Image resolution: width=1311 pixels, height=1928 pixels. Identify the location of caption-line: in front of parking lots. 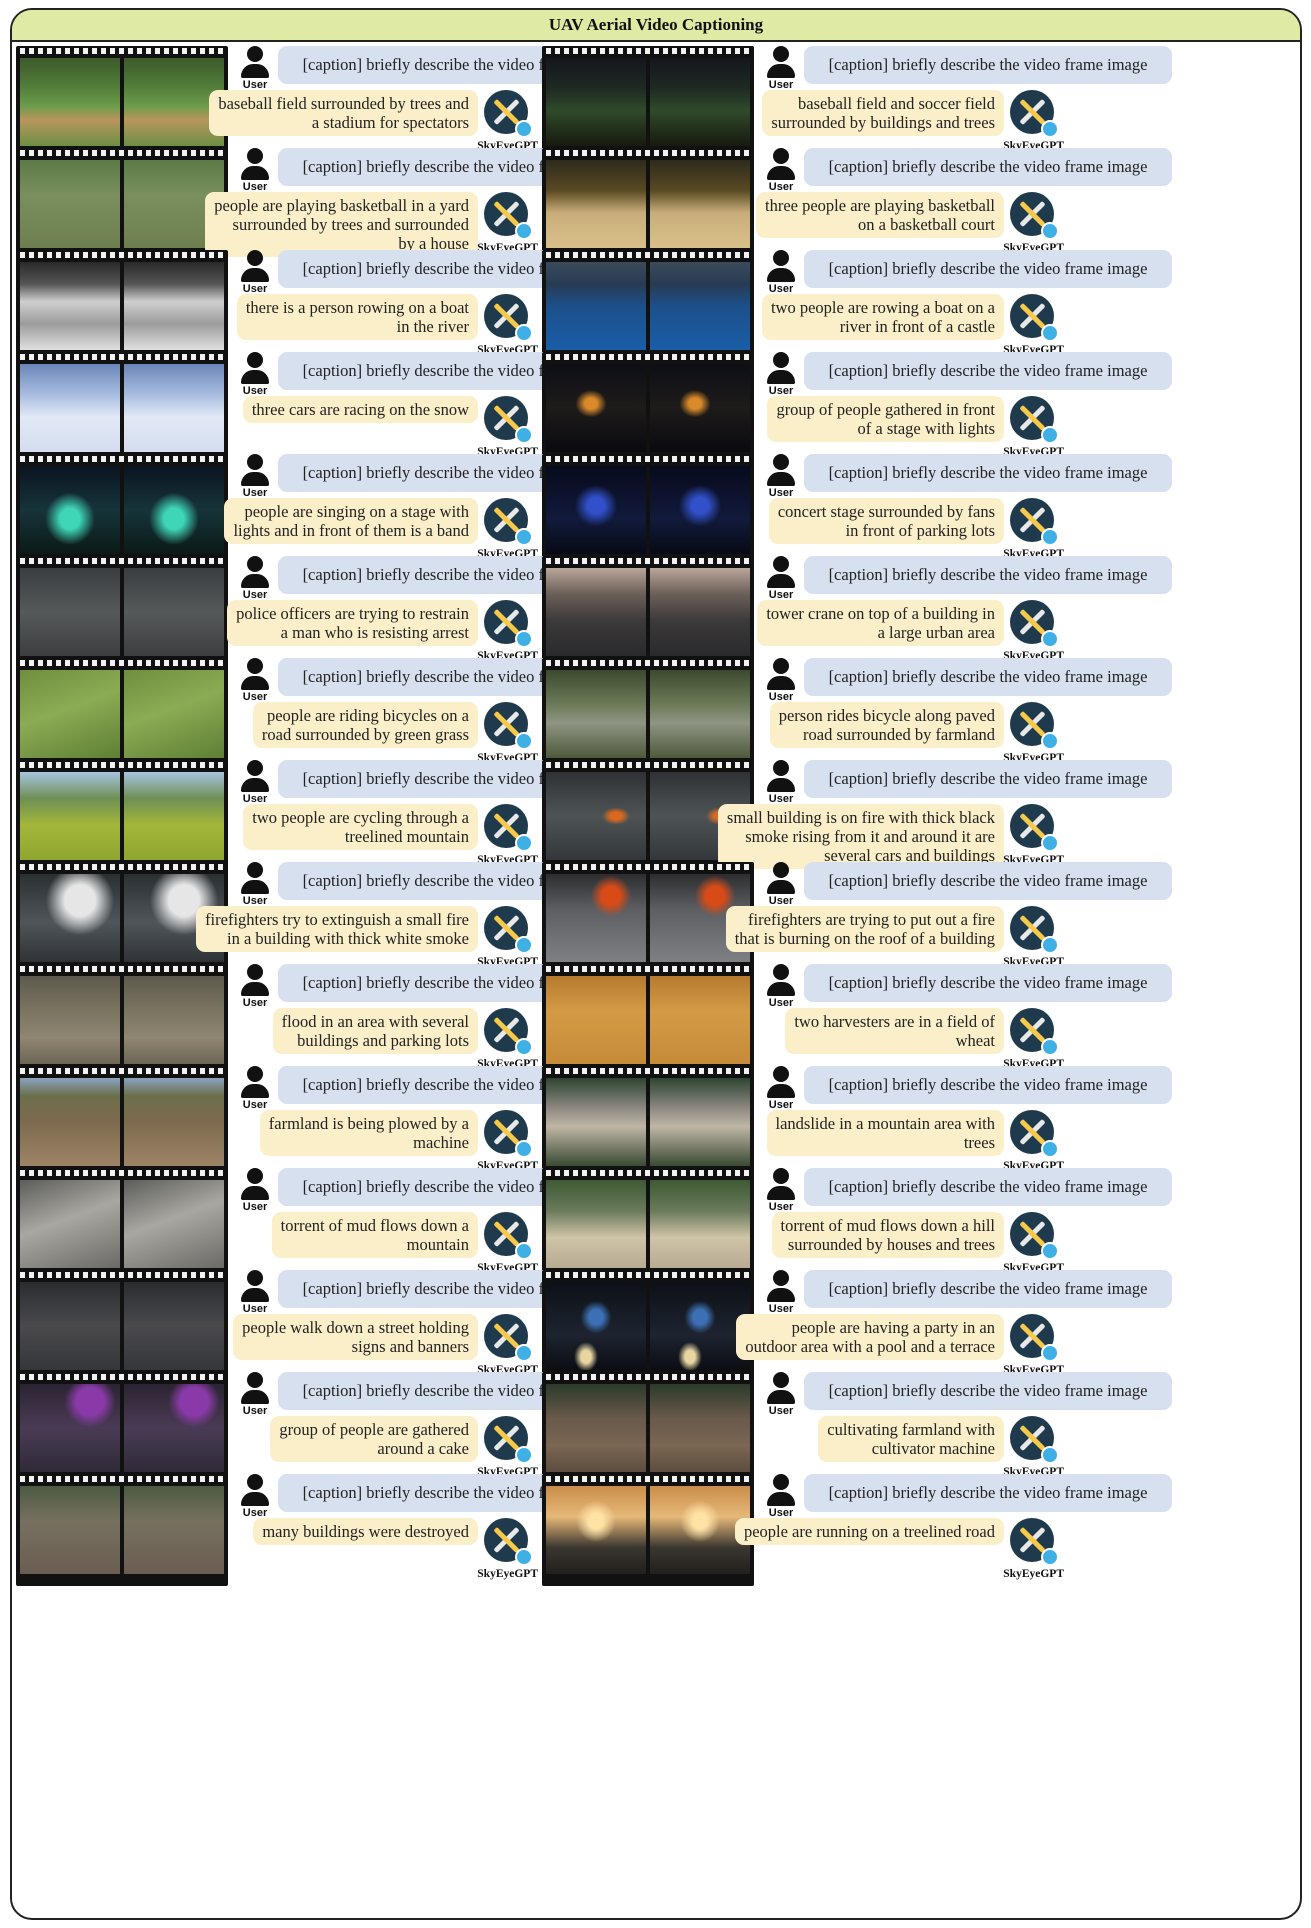
(920, 530).